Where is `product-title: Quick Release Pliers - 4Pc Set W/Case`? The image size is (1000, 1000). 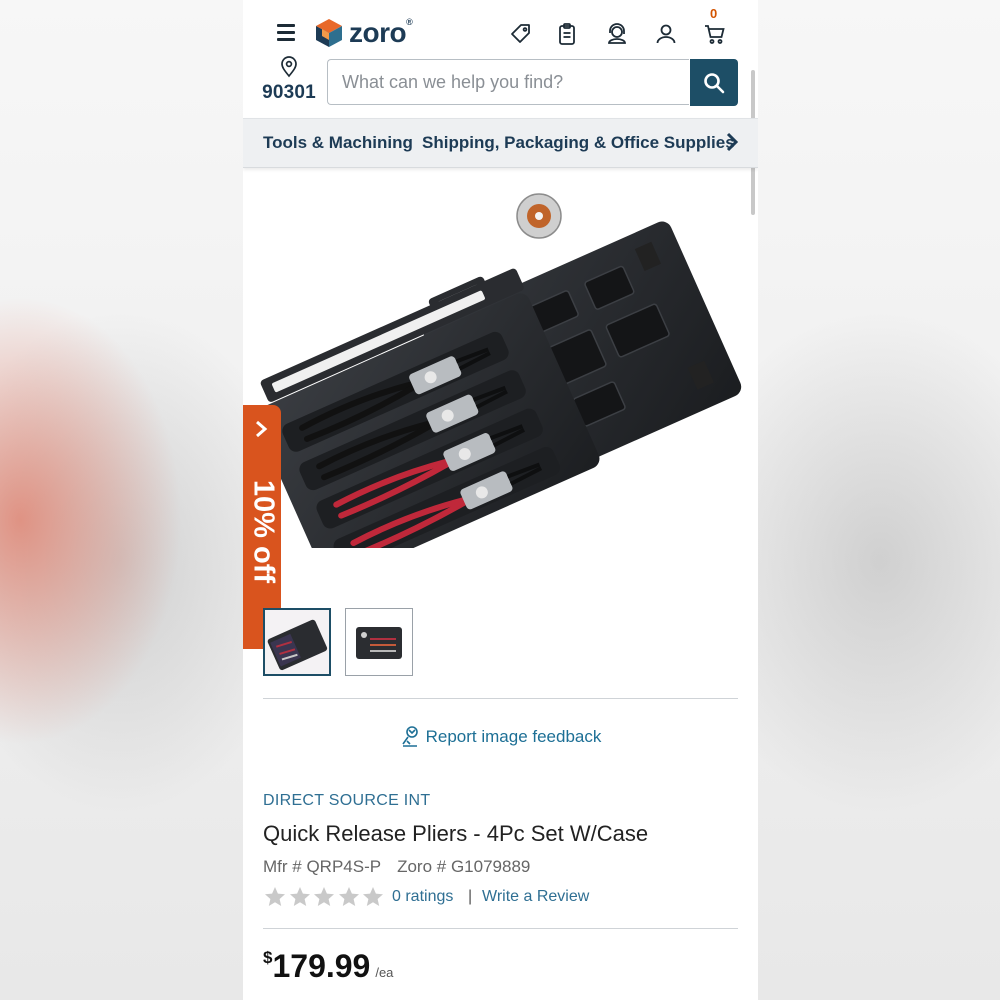 product-title: Quick Release Pliers - 4Pc Set W/Case is located at coordinates (456, 833).